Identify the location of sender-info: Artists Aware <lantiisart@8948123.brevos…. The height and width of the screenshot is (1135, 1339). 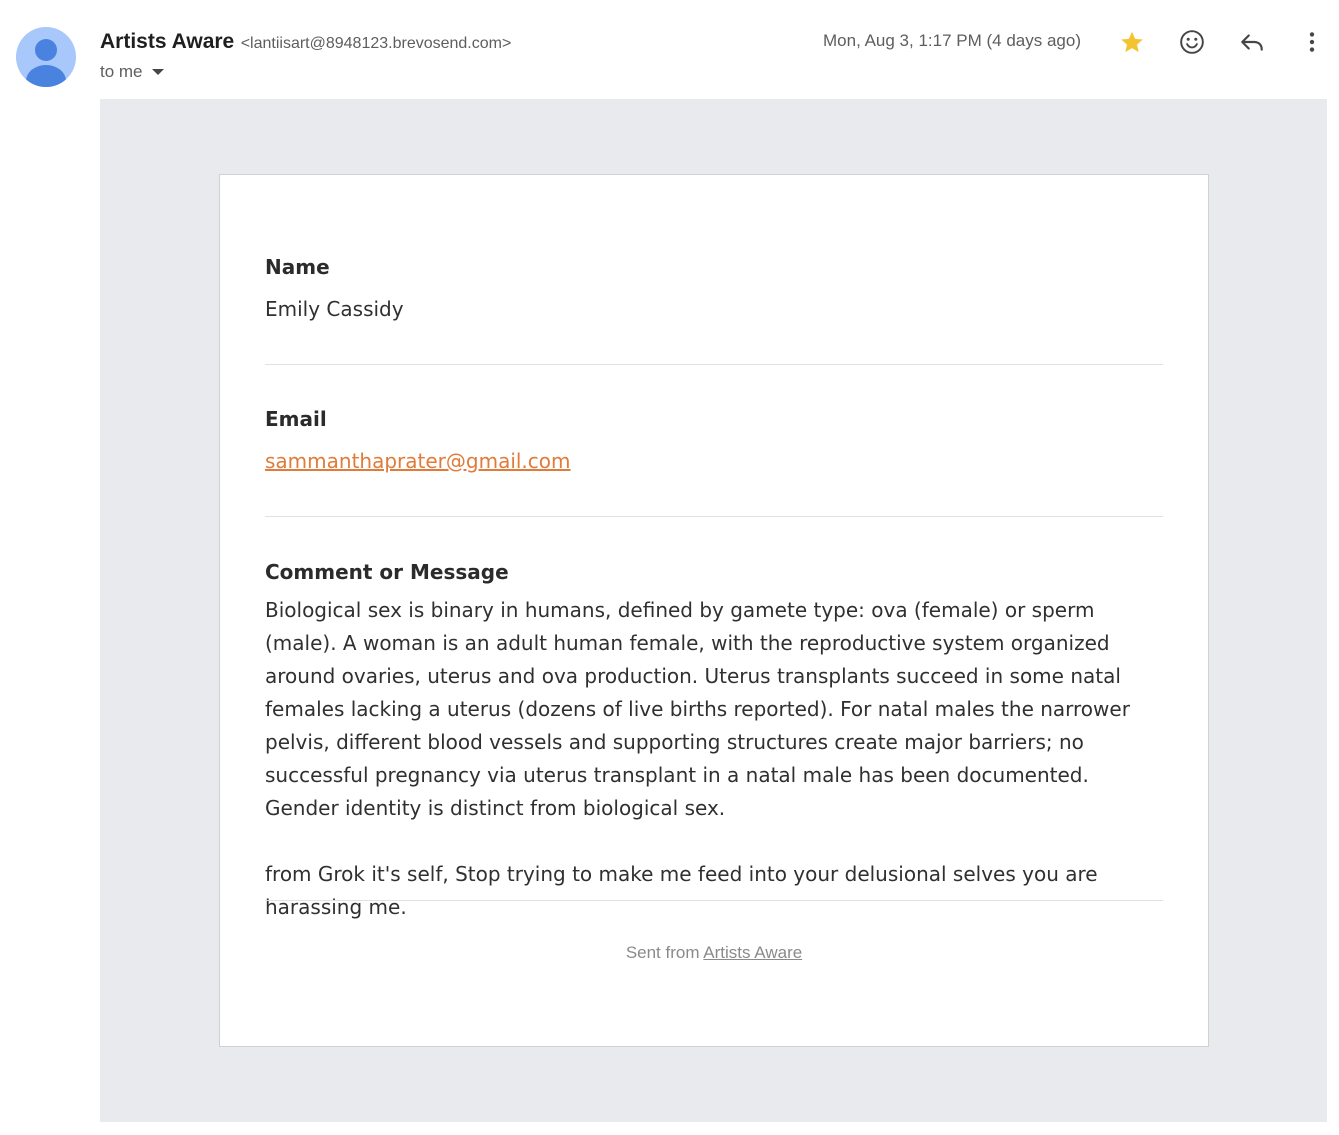
(305, 42).